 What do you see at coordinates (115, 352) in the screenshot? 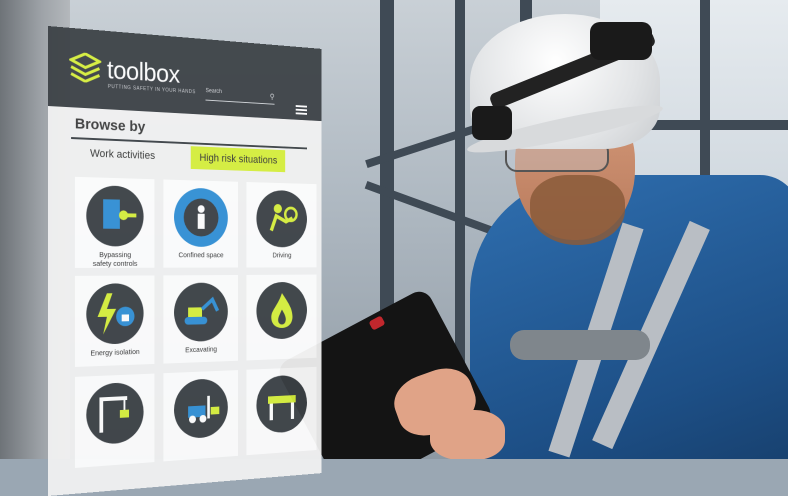
I see `tile-label: Energy isolation` at bounding box center [115, 352].